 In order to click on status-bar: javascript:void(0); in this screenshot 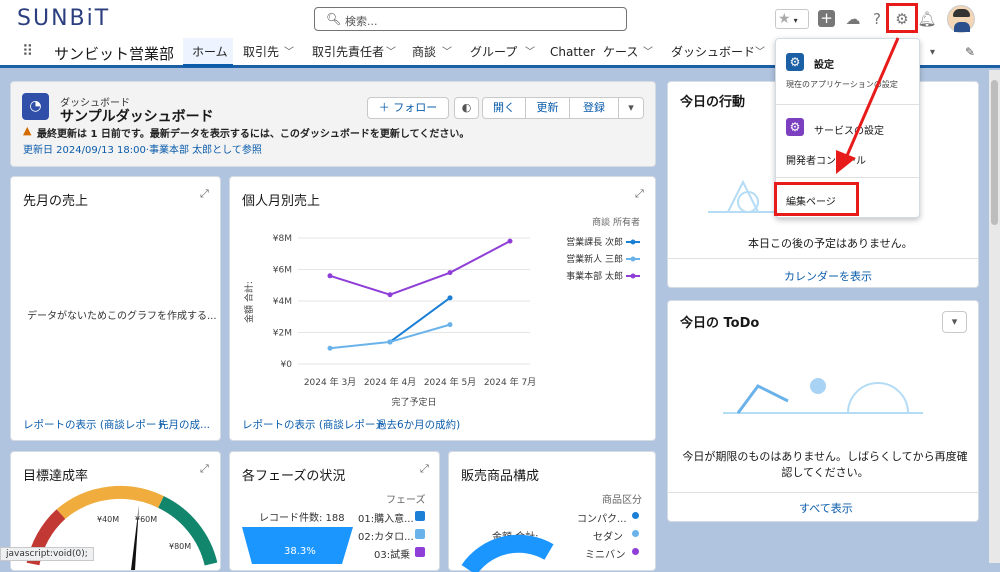, I will do `click(47, 554)`.